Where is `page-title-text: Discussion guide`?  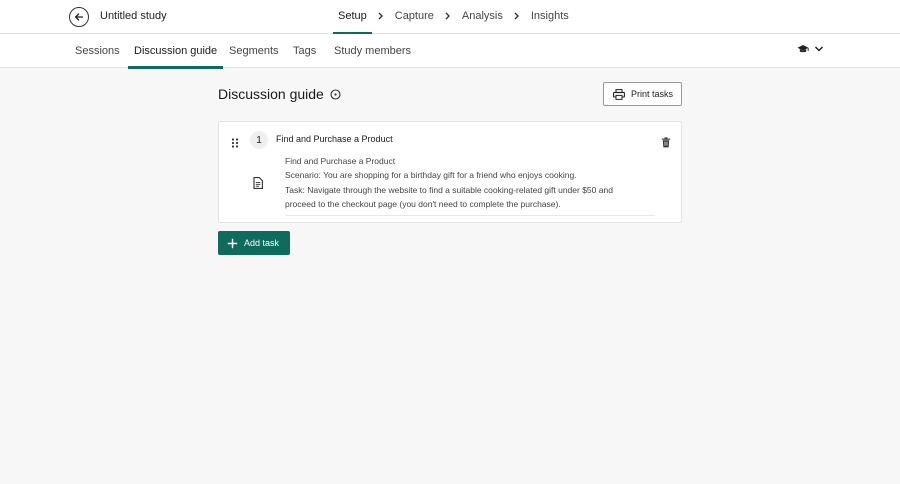
page-title-text: Discussion guide is located at coordinates (271, 94).